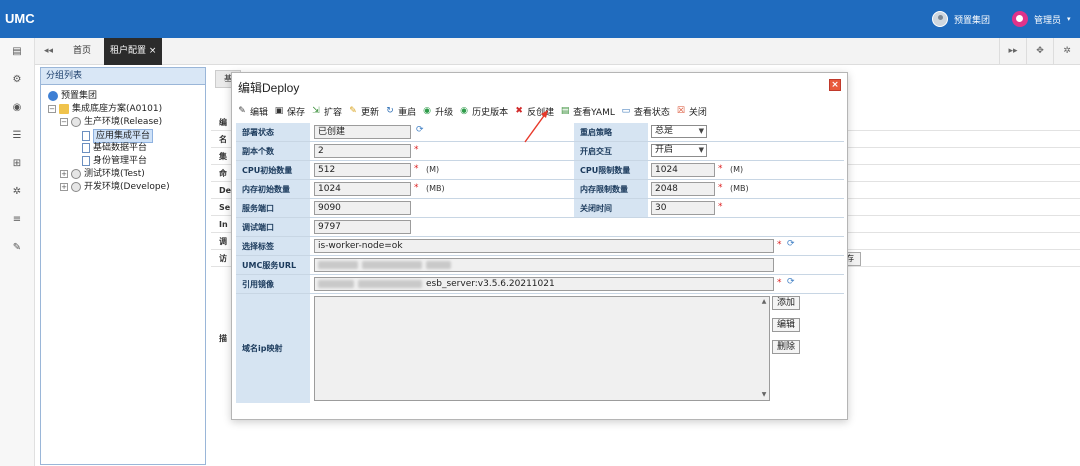  What do you see at coordinates (1066, 51) in the screenshot?
I see `tab-settings-icon: ✲` at bounding box center [1066, 51].